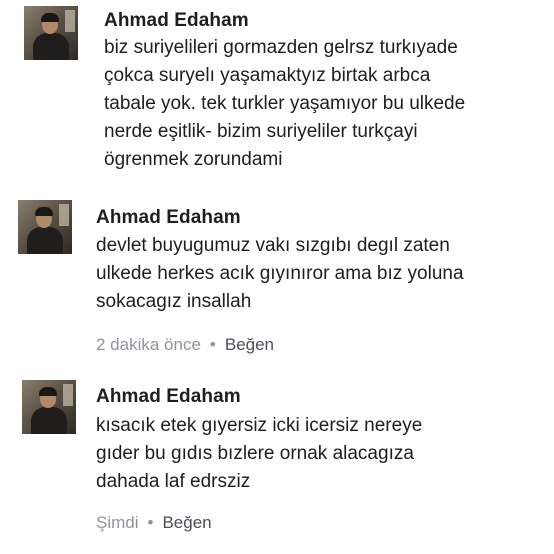 The image size is (554, 554). I want to click on comment-meta: 2 dakika önce • Beğen, so click(185, 345).